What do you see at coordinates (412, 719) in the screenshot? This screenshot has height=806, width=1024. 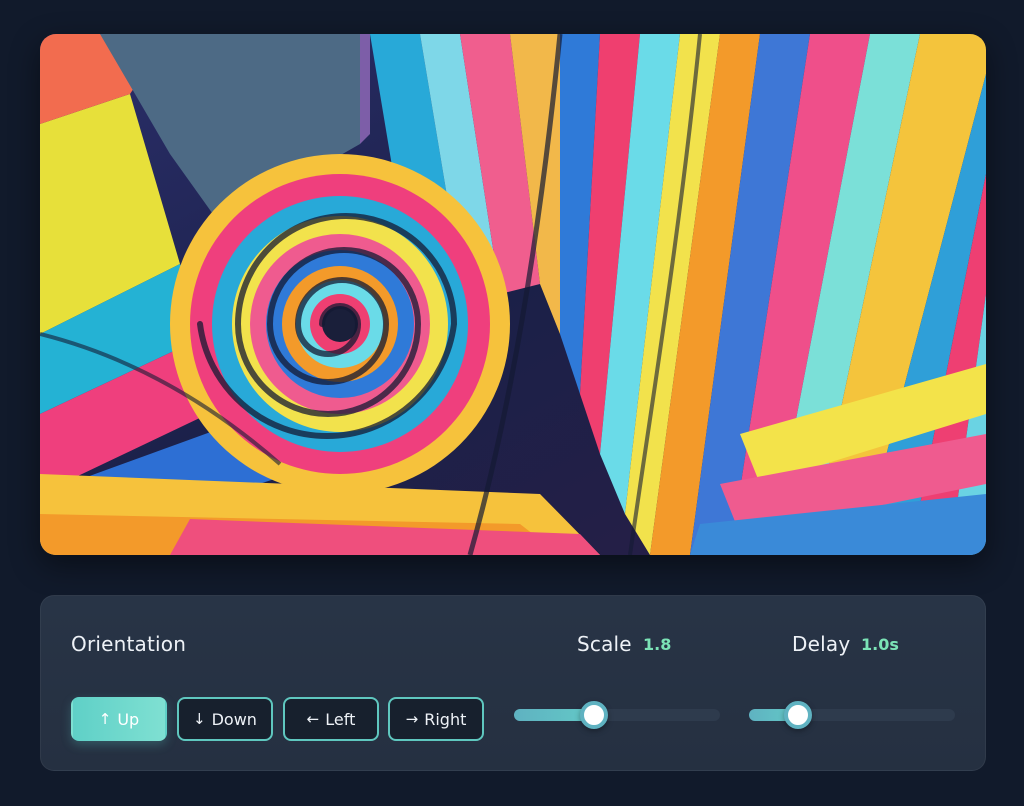 I see `arrow-right-icon: →` at bounding box center [412, 719].